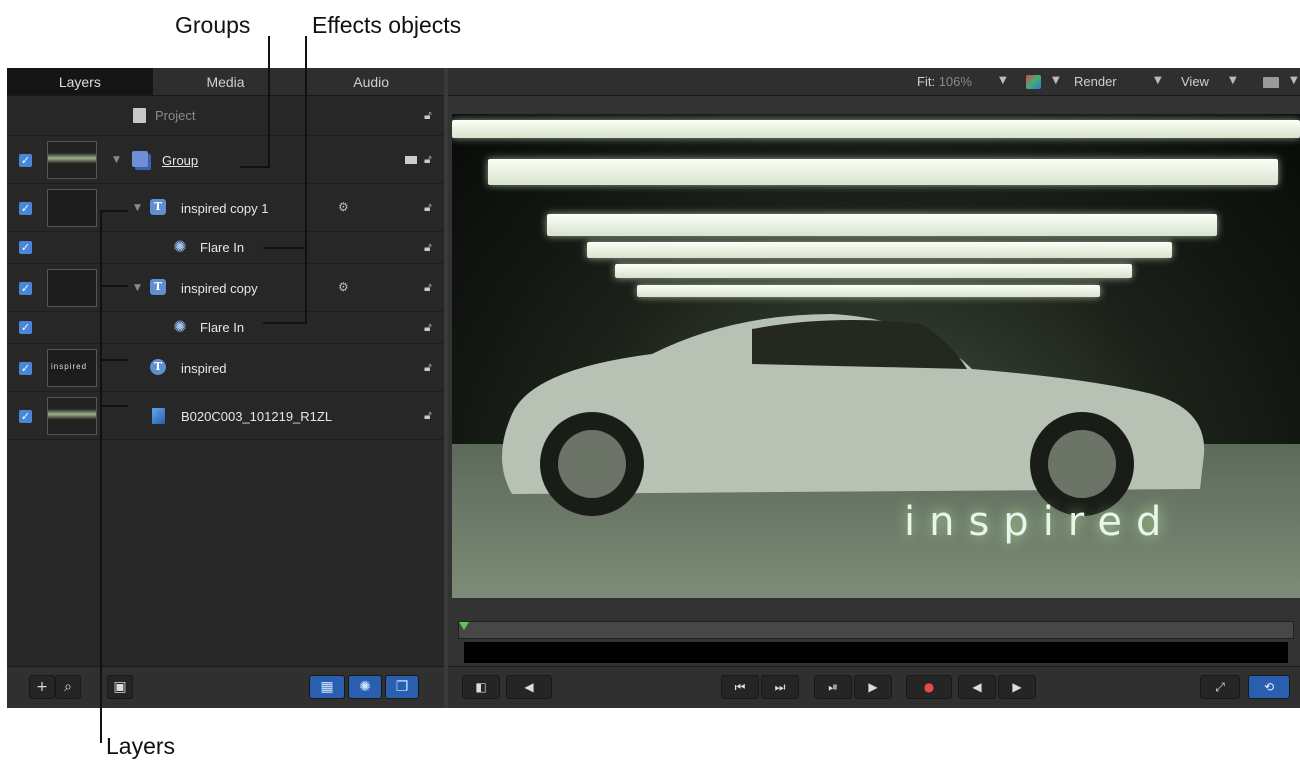  What do you see at coordinates (327, 687) in the screenshot?
I see `show-masks-button: ▦` at bounding box center [327, 687].